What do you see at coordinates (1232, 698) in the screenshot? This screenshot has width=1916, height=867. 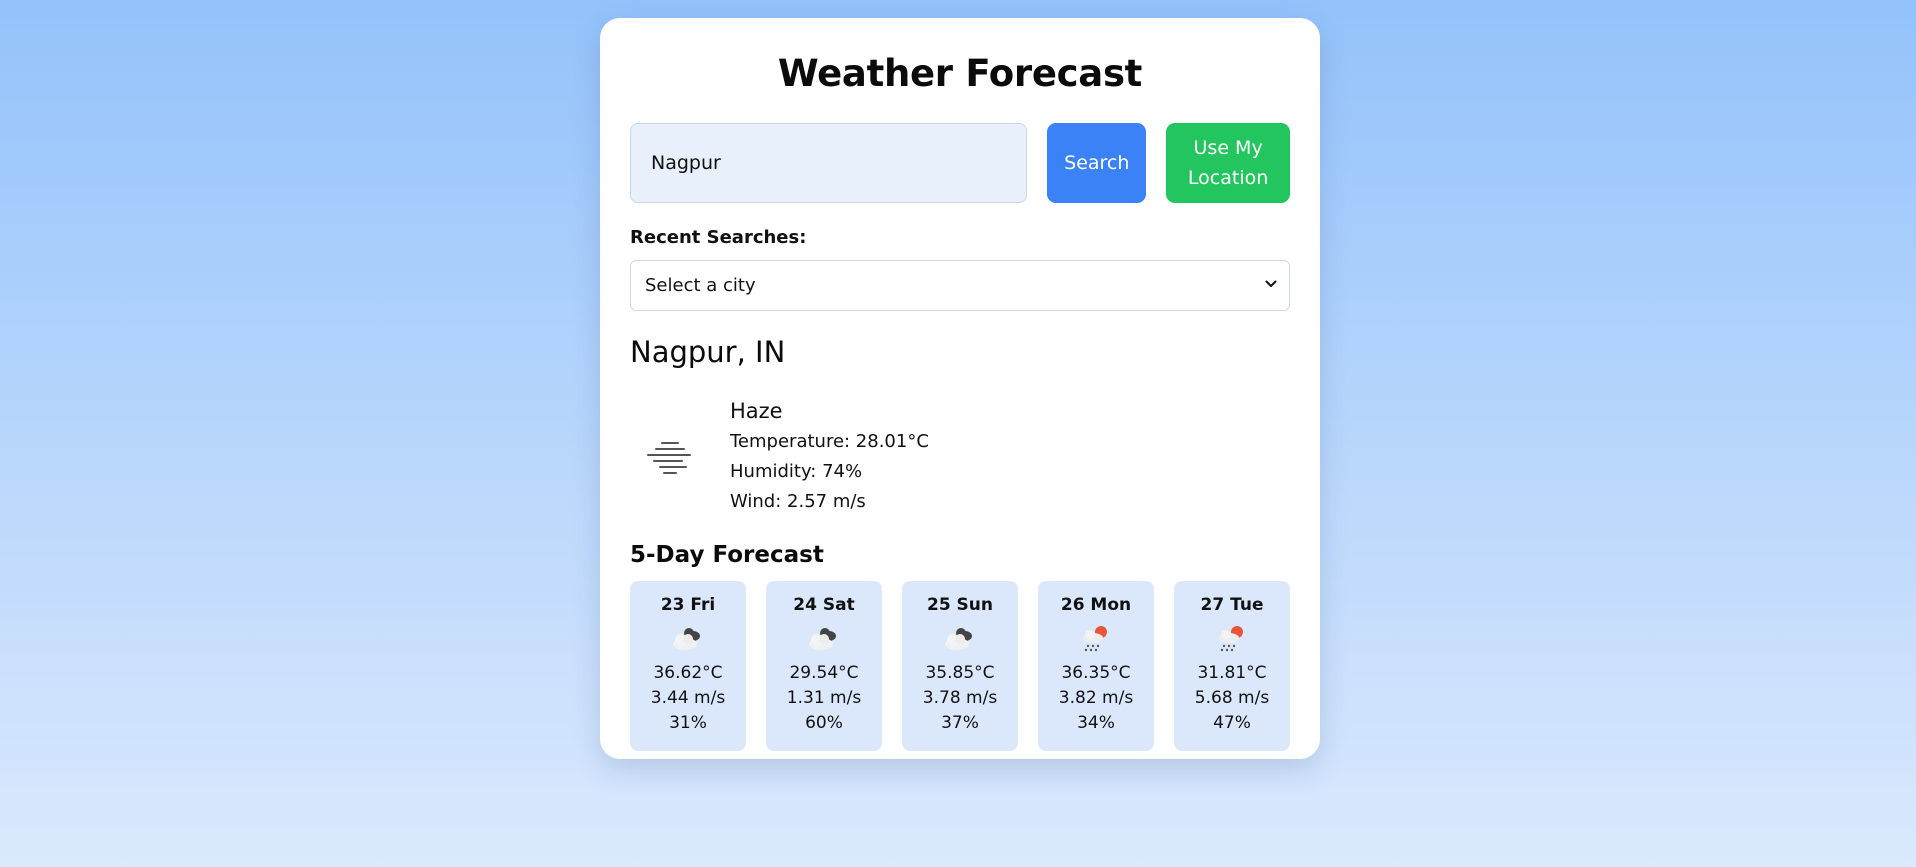 I see `forecast-wind: 5.68 m/s` at bounding box center [1232, 698].